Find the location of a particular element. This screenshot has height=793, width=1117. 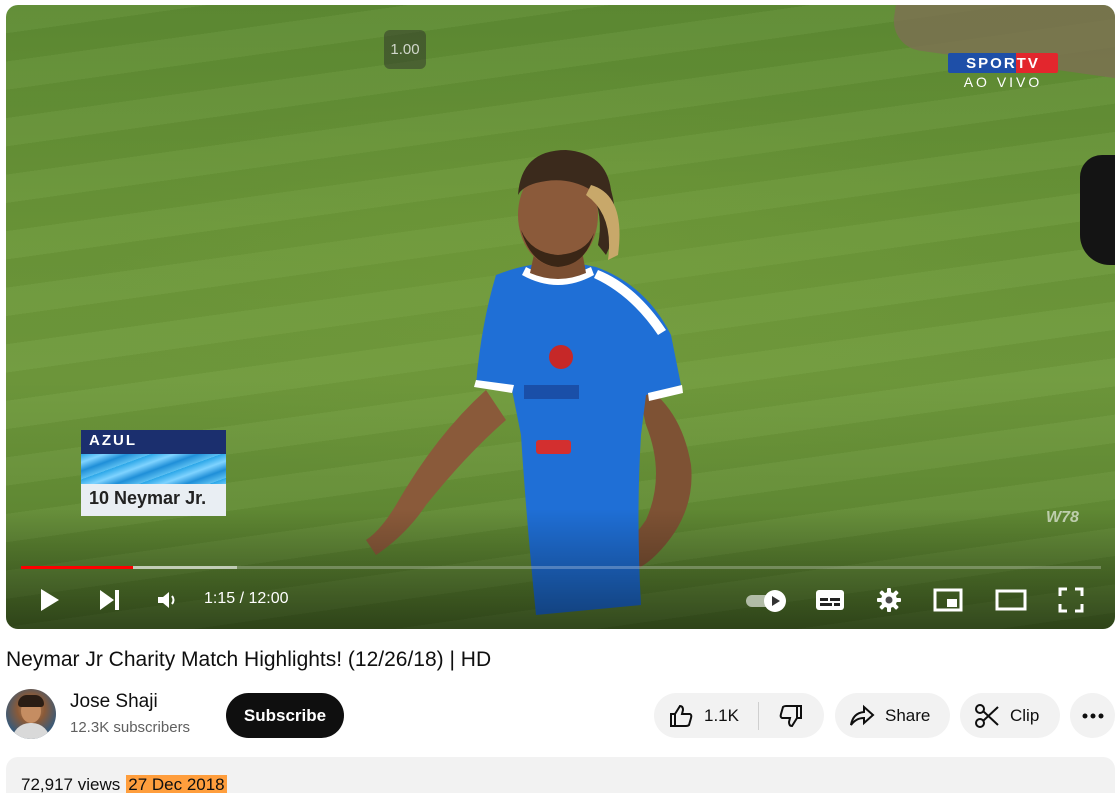

thumbs-up-icon is located at coordinates (681, 715).